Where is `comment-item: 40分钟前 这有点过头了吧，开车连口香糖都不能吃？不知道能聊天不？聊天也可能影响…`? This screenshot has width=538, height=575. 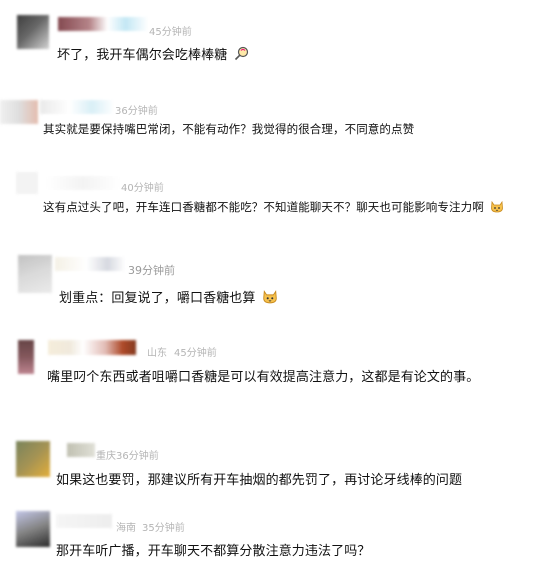 comment-item: 40分钟前 这有点过头了吧，开车连口香糖都不能吃？不知道能聊天不？聊天也可能影响… is located at coordinates (269, 200).